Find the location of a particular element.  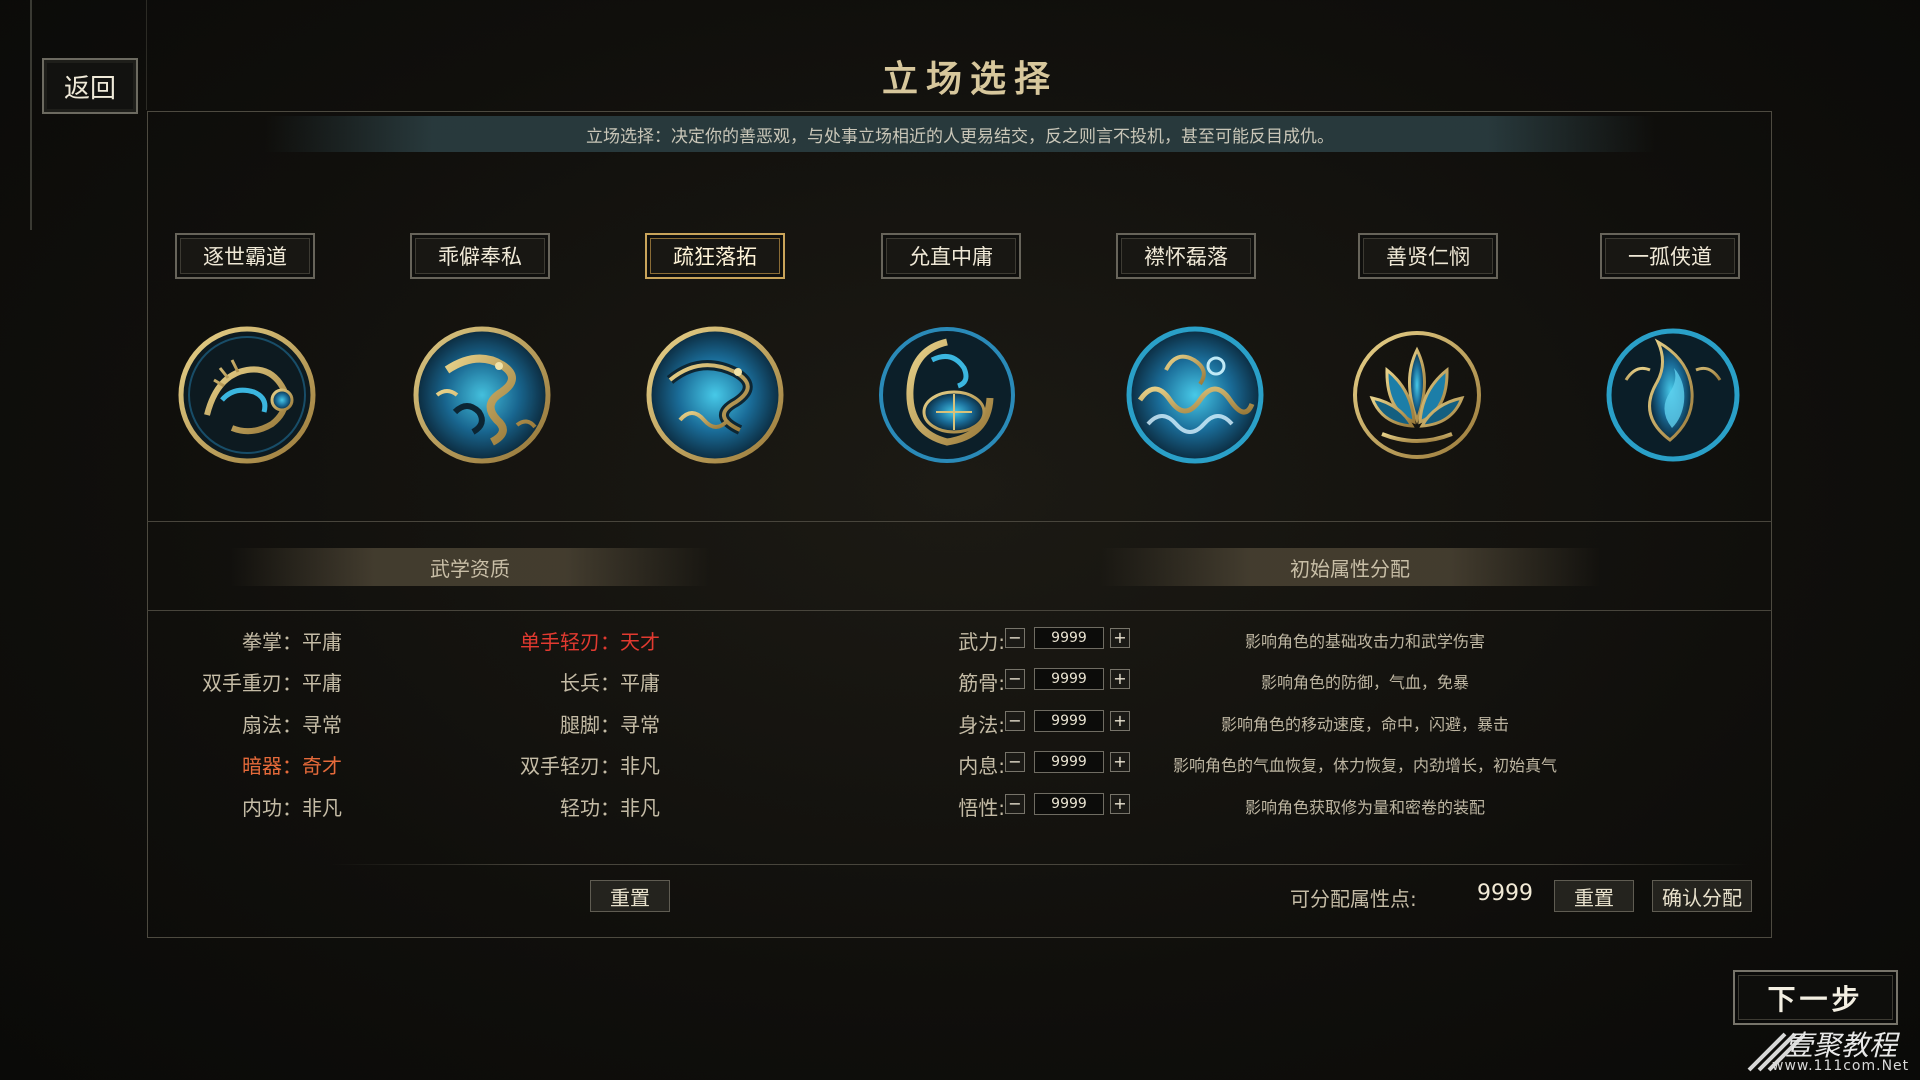

tiger-emblem-icon is located at coordinates (247, 395).